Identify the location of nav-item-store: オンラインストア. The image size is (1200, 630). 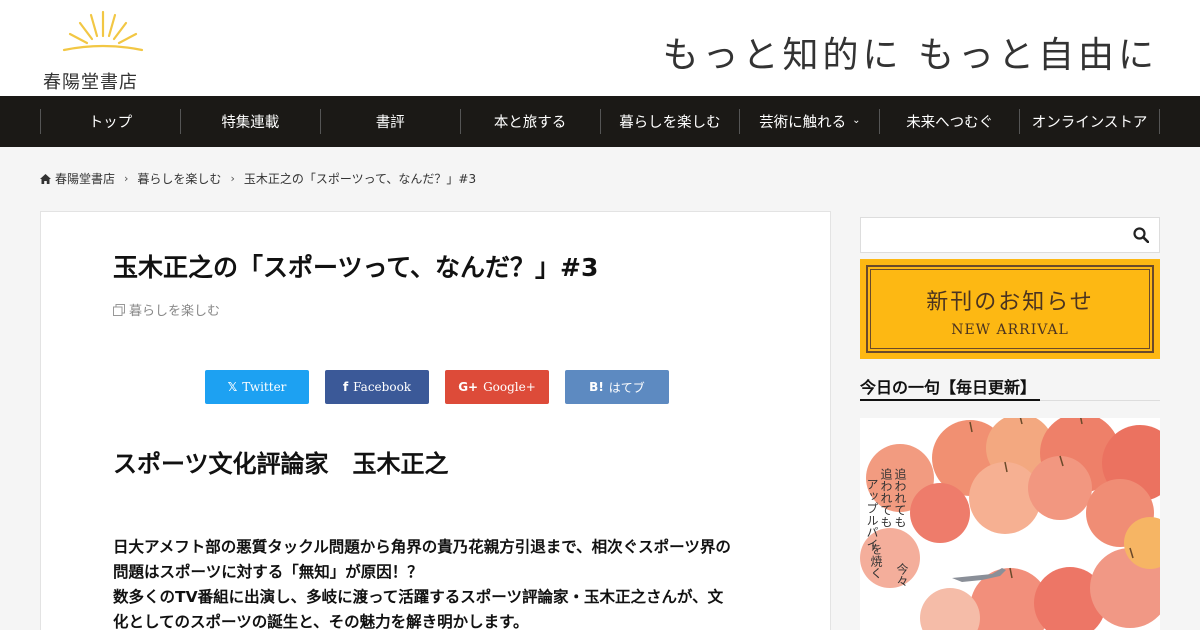
(1090, 121).